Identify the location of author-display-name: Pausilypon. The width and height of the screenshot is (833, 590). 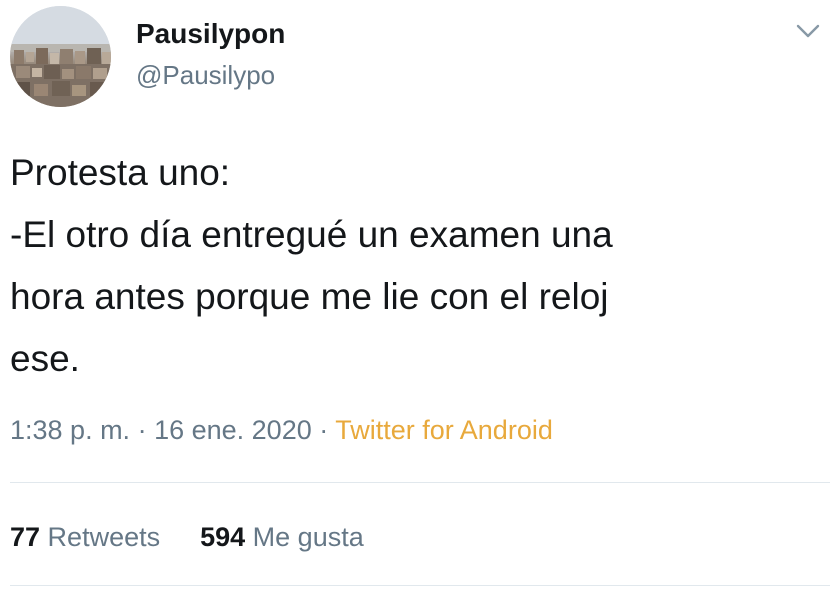
(210, 34).